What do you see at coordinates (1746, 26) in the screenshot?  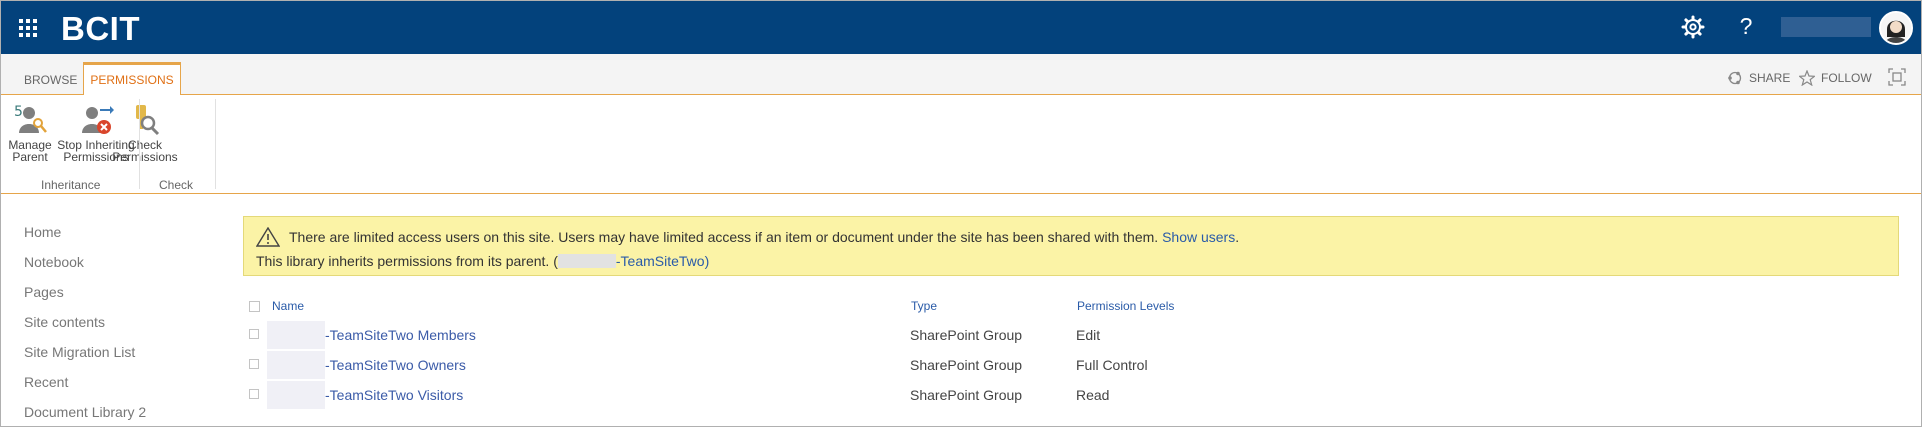 I see `help-icon: ?` at bounding box center [1746, 26].